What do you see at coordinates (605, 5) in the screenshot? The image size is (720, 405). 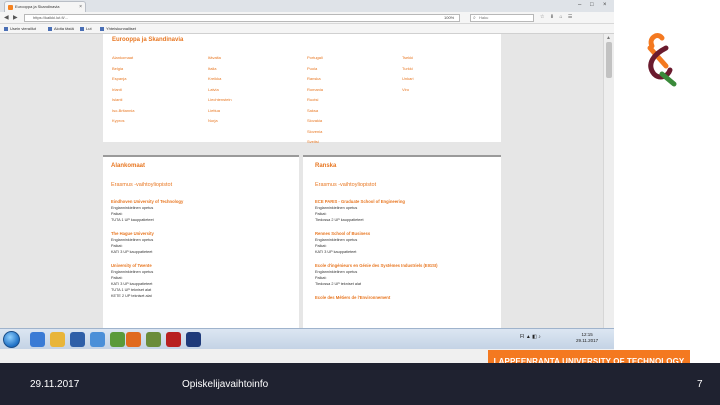 I see `close-window-icon: ×` at bounding box center [605, 5].